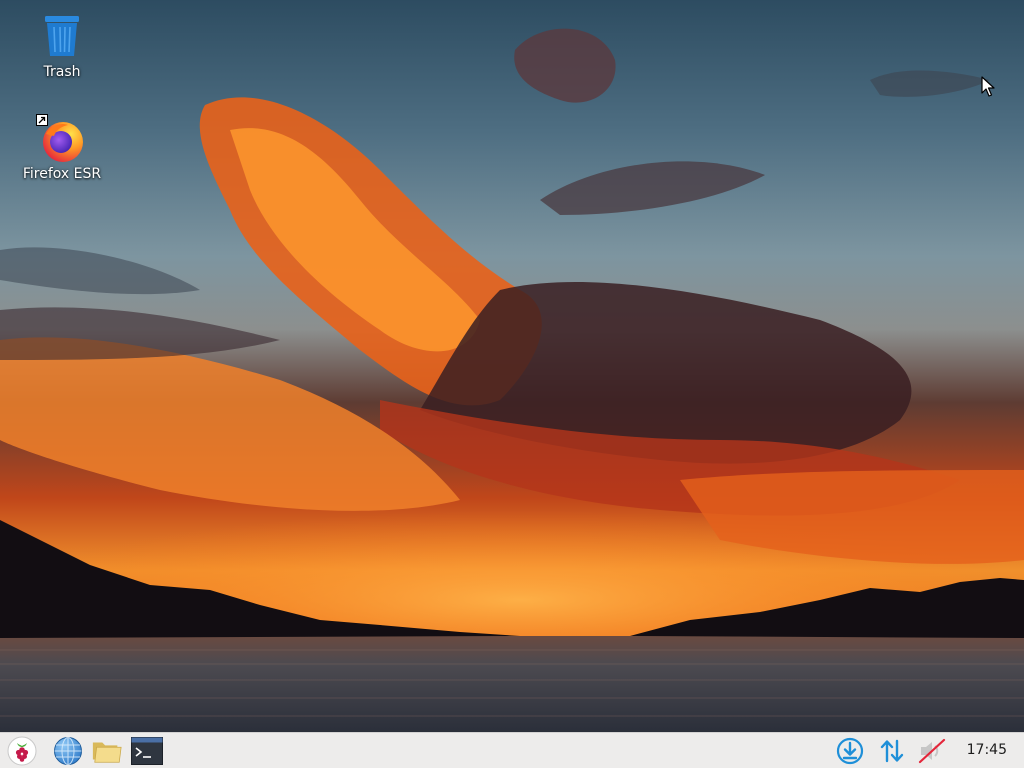 The width and height of the screenshot is (1024, 769). Describe the element at coordinates (987, 751) in the screenshot. I see `clock: 17:45` at that location.